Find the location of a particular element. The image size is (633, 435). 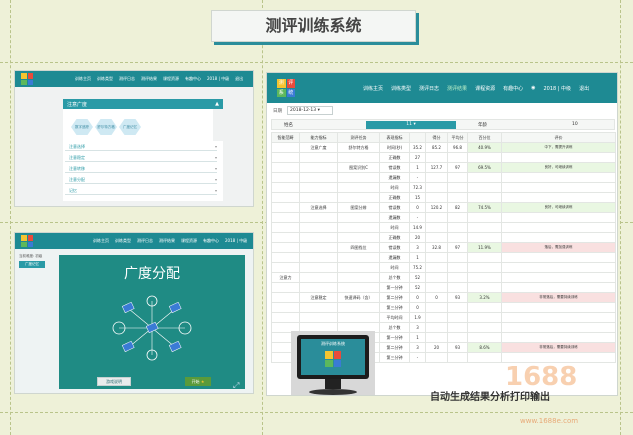

fullscreen-icon: ⤢ is located at coordinates (236, 386).